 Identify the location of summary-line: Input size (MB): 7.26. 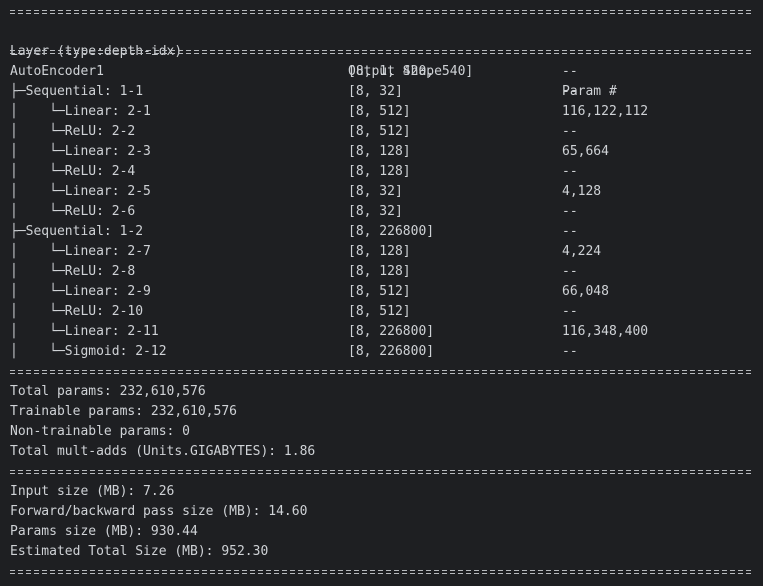
(92, 491).